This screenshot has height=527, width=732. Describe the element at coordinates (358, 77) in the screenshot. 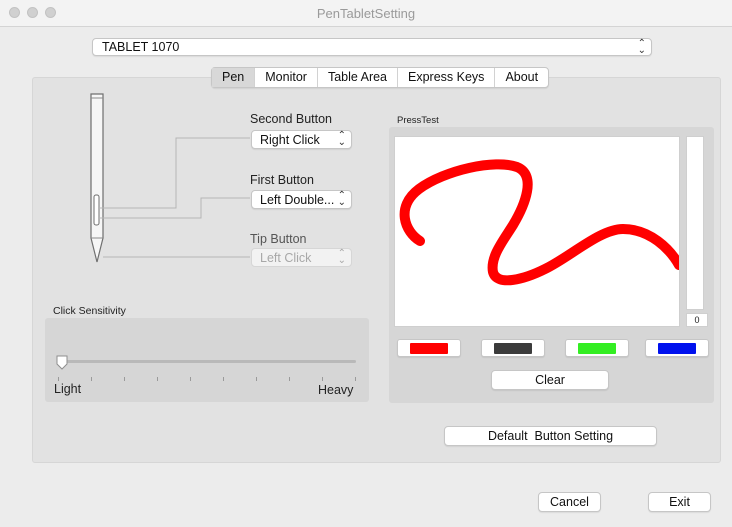

I see `tab-table-area: Table Area` at that location.